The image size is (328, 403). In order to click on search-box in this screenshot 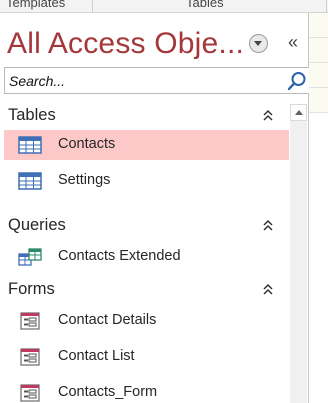, I will do `click(157, 80)`.